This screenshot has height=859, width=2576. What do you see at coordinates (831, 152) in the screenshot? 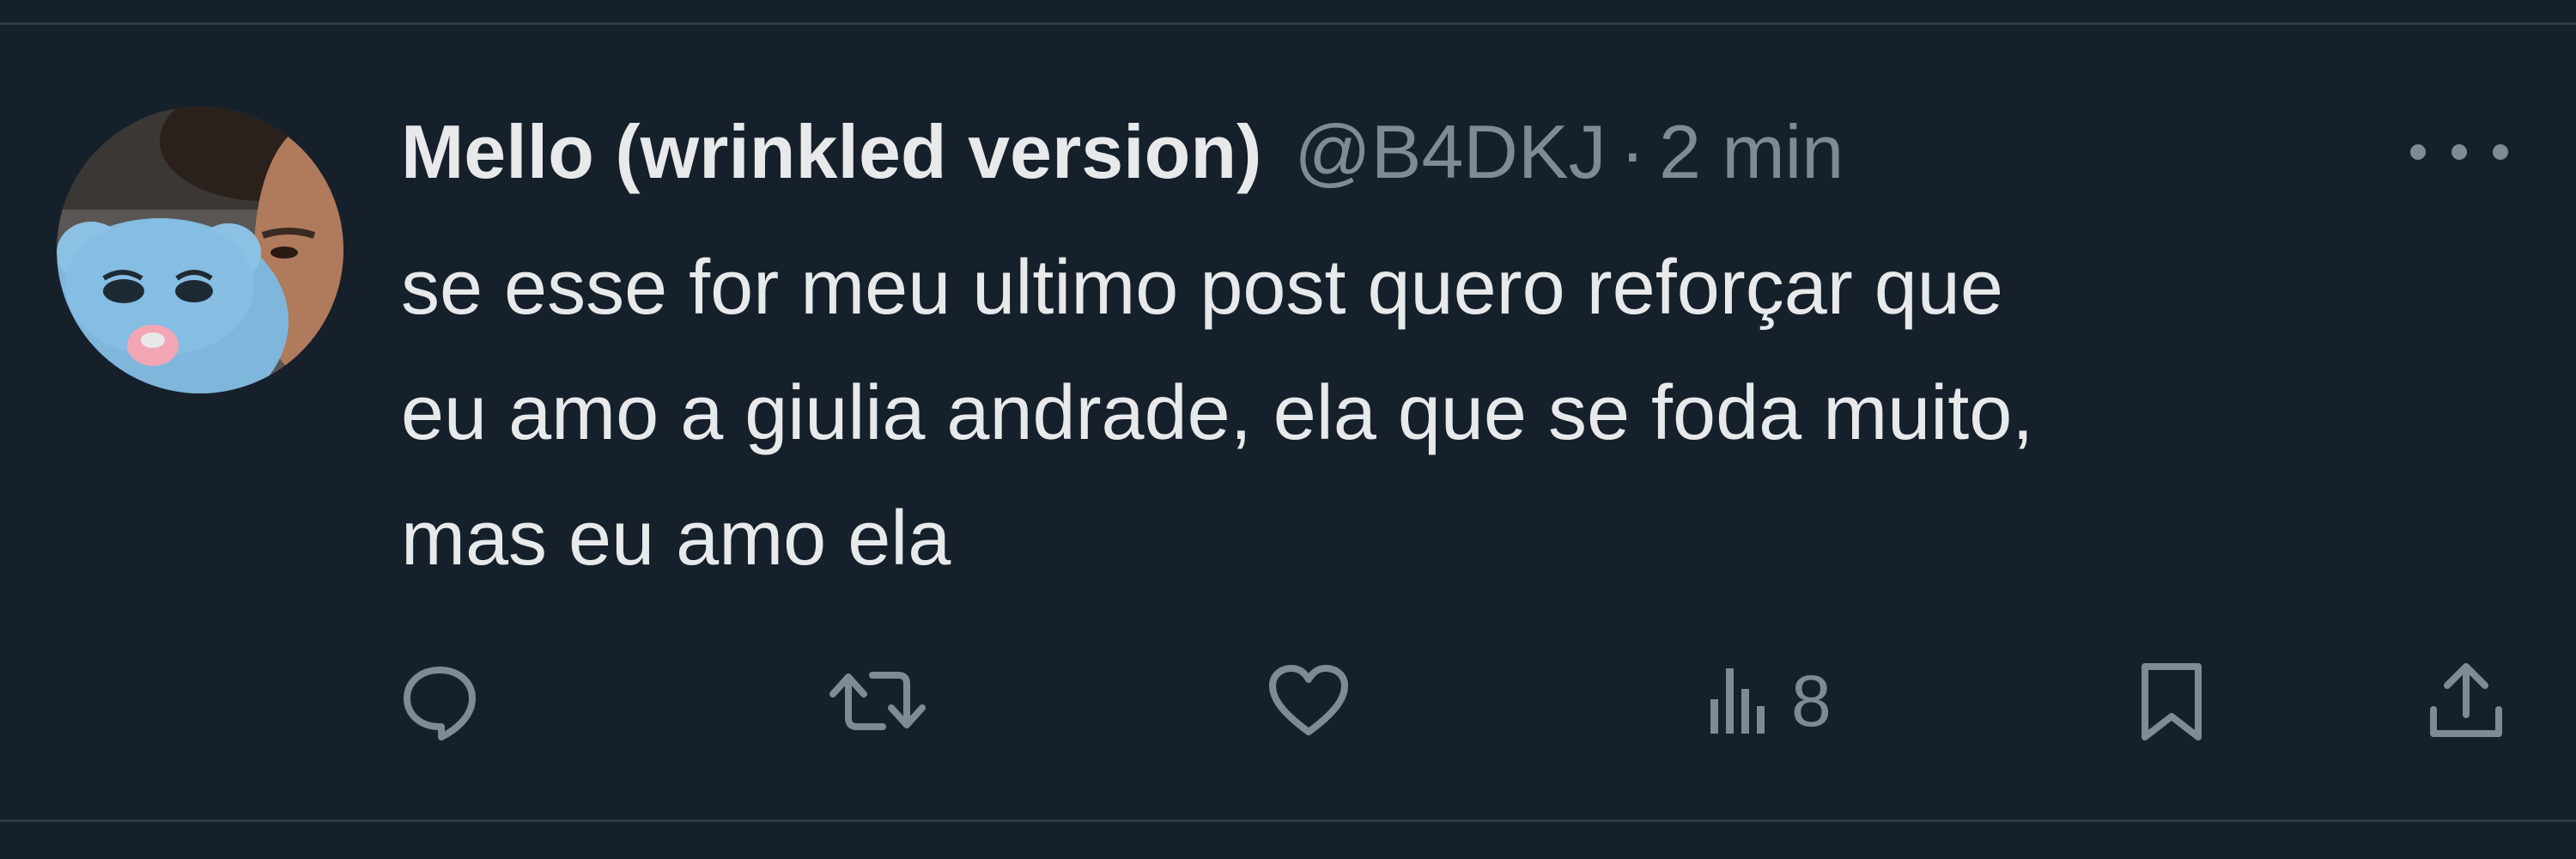
I see `author-display-name: Mello (wrinkled version)` at bounding box center [831, 152].